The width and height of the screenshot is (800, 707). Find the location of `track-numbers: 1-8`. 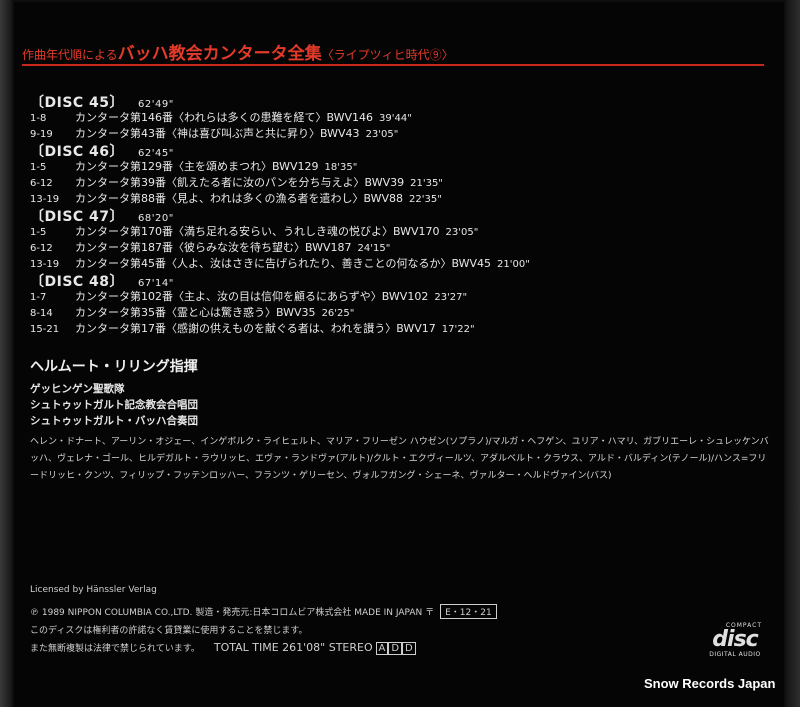

track-numbers: 1-8 is located at coordinates (38, 118).